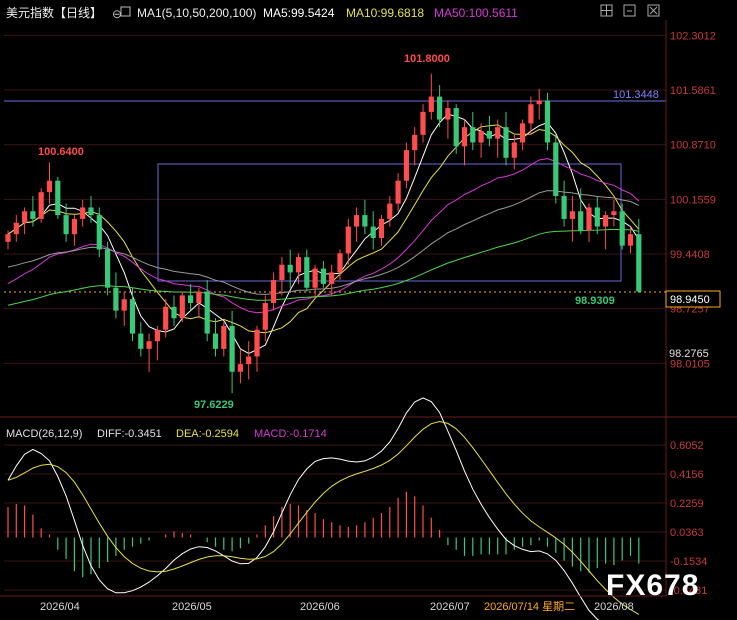 This screenshot has height=620, width=737. Describe the element at coordinates (630, 10) in the screenshot. I see `window-controls` at that location.